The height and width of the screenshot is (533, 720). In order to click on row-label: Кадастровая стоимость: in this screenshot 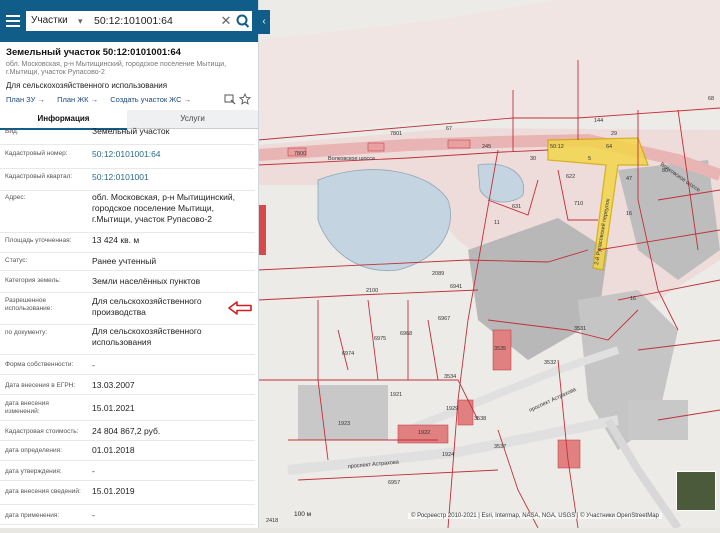, I will do `click(42, 431)`.